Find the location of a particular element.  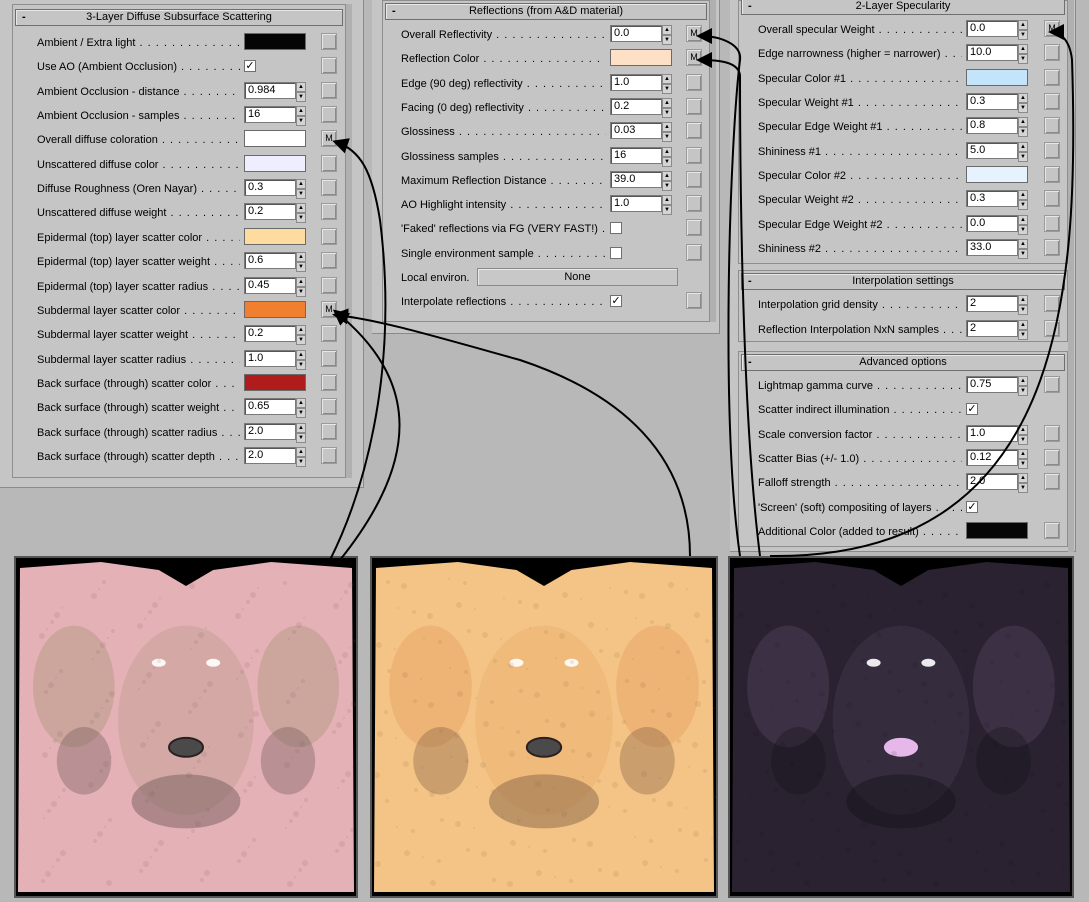

overall-specular-weight-map-slot: M is located at coordinates (1052, 28).